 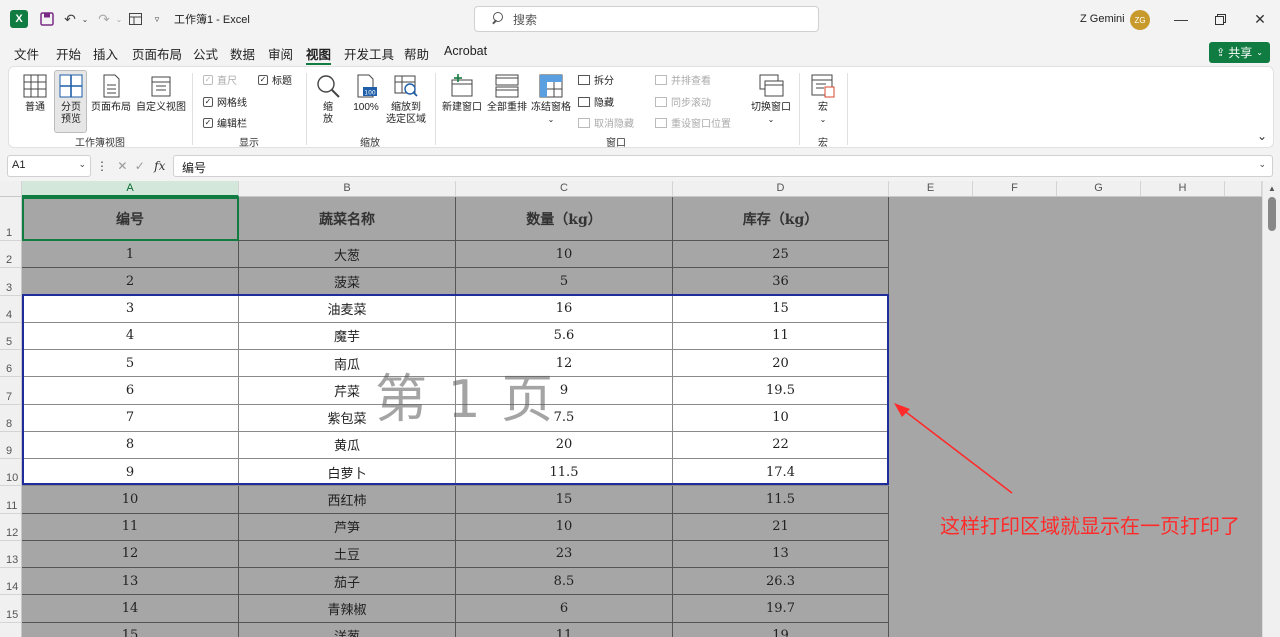 I want to click on column-header-g: G, so click(x=1099, y=189).